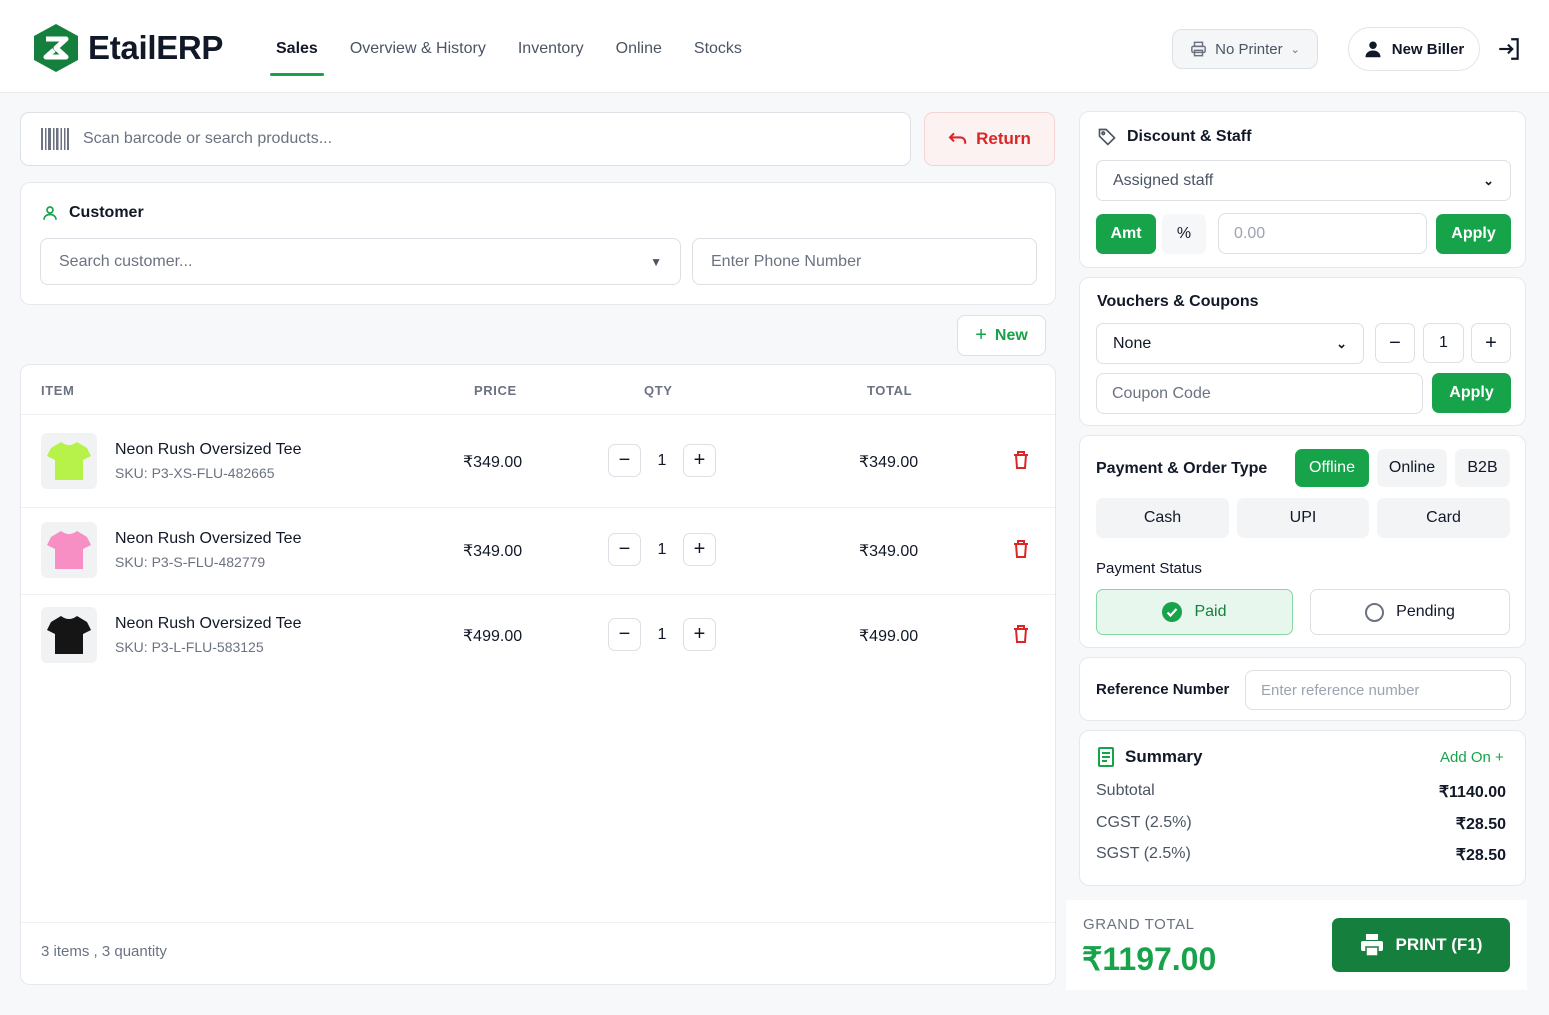 The height and width of the screenshot is (1015, 1549). I want to click on nav-overview-history: Overview & History, so click(418, 46).